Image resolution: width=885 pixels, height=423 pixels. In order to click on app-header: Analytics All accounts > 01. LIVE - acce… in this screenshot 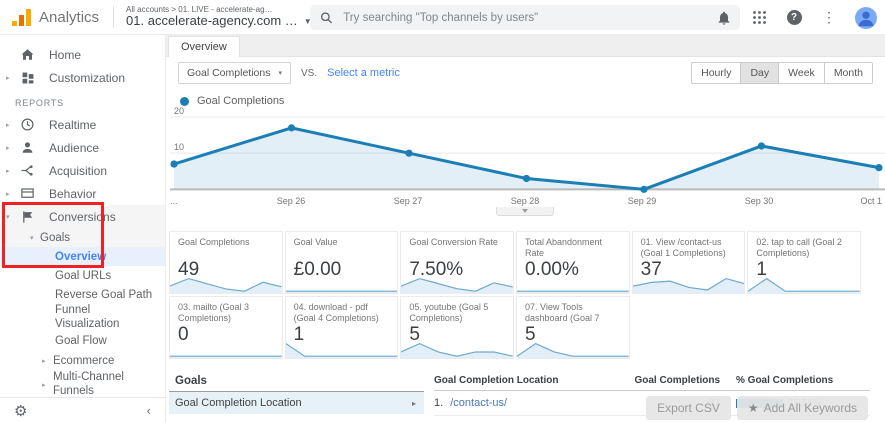, I will do `click(442, 17)`.